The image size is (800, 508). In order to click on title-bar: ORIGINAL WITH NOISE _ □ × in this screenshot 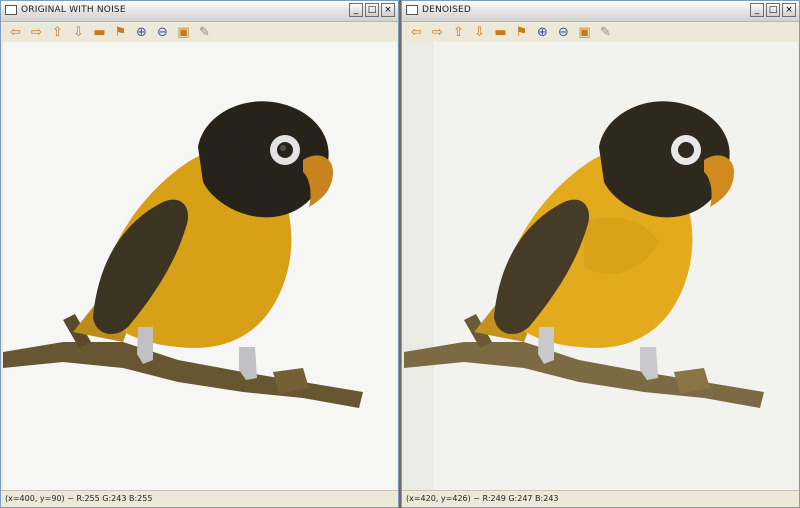, I will do `click(199, 11)`.